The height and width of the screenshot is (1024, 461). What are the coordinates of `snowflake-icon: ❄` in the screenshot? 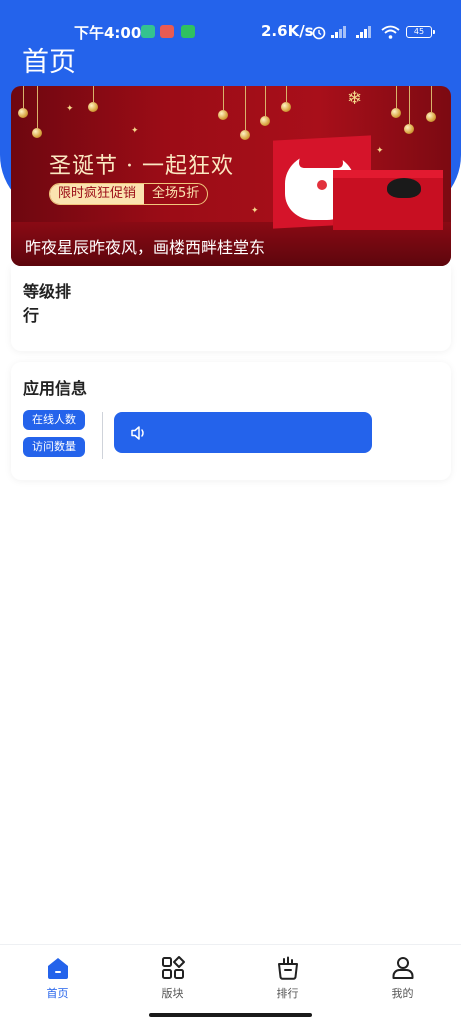 It's located at (355, 98).